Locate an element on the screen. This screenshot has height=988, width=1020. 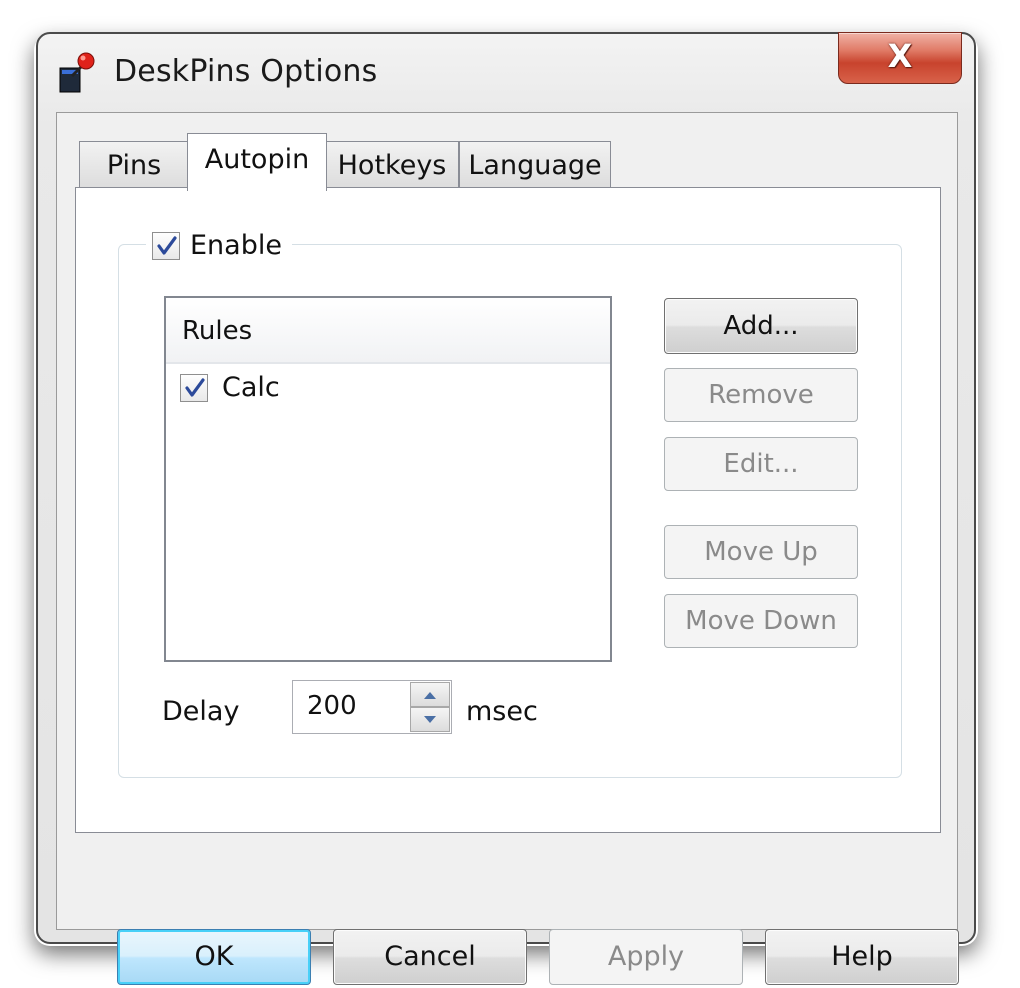
arrow-up-icon is located at coordinates (430, 695).